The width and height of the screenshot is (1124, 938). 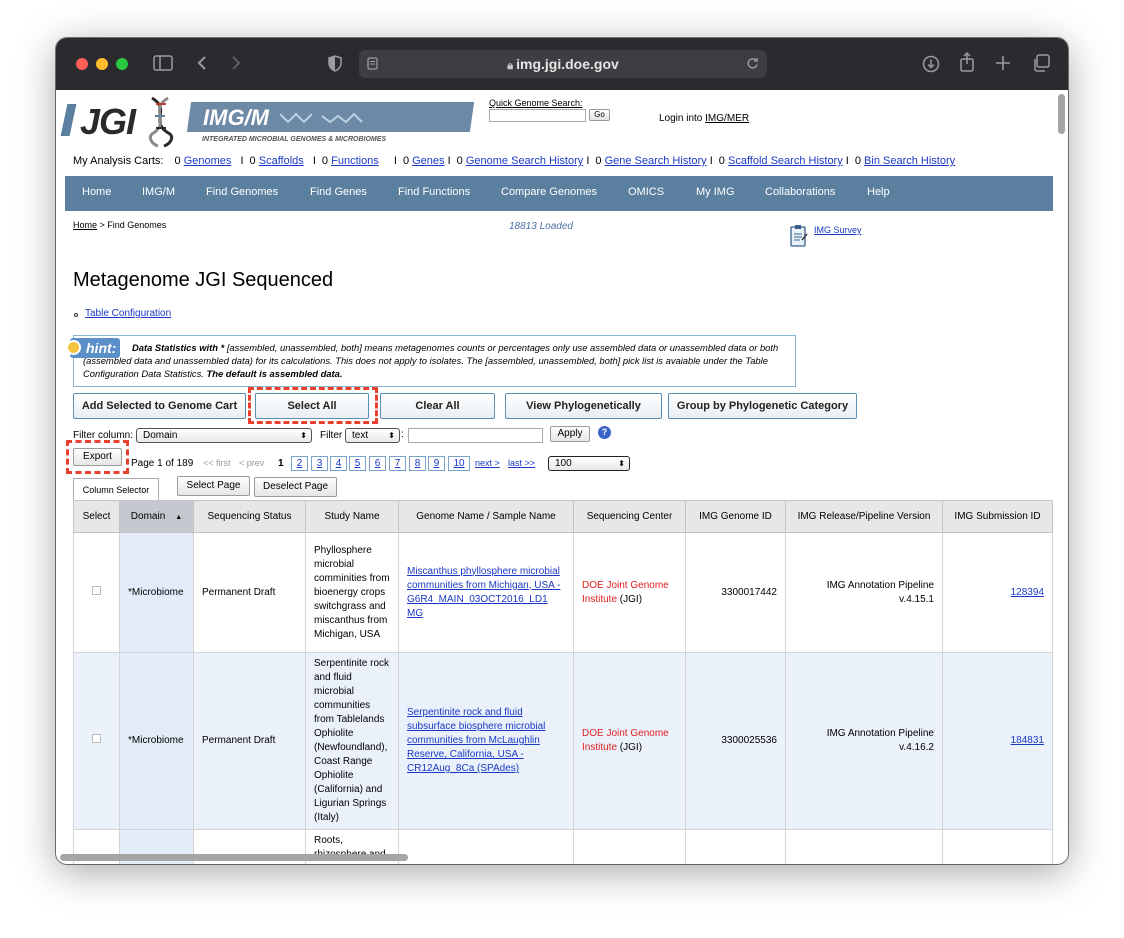 What do you see at coordinates (604, 432) in the screenshot?
I see `help-icon: ?` at bounding box center [604, 432].